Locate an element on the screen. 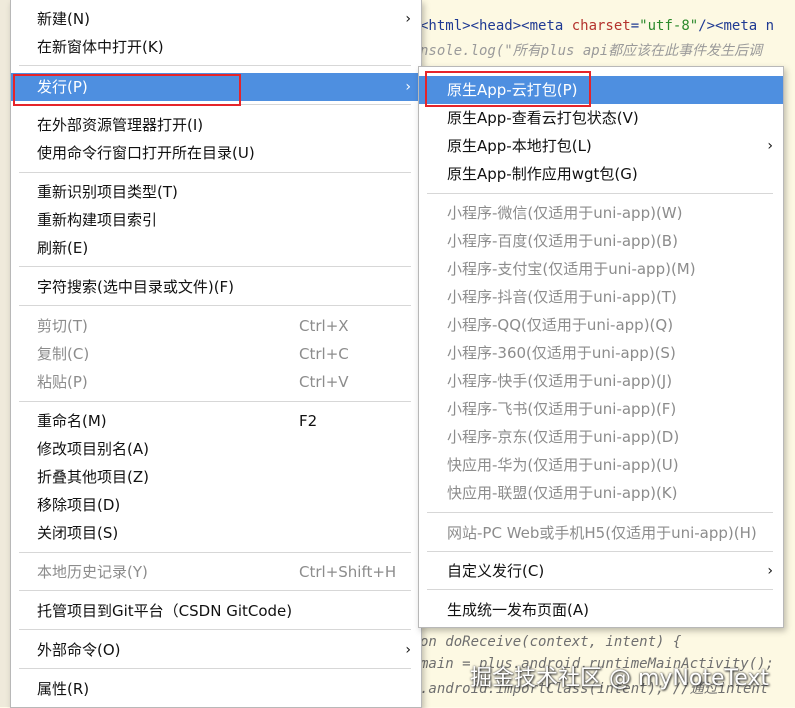 The width and height of the screenshot is (795, 708). submenu-item-quickapp-union: 快应用-联盟(仅适用于uni-app)(K) is located at coordinates (601, 493).